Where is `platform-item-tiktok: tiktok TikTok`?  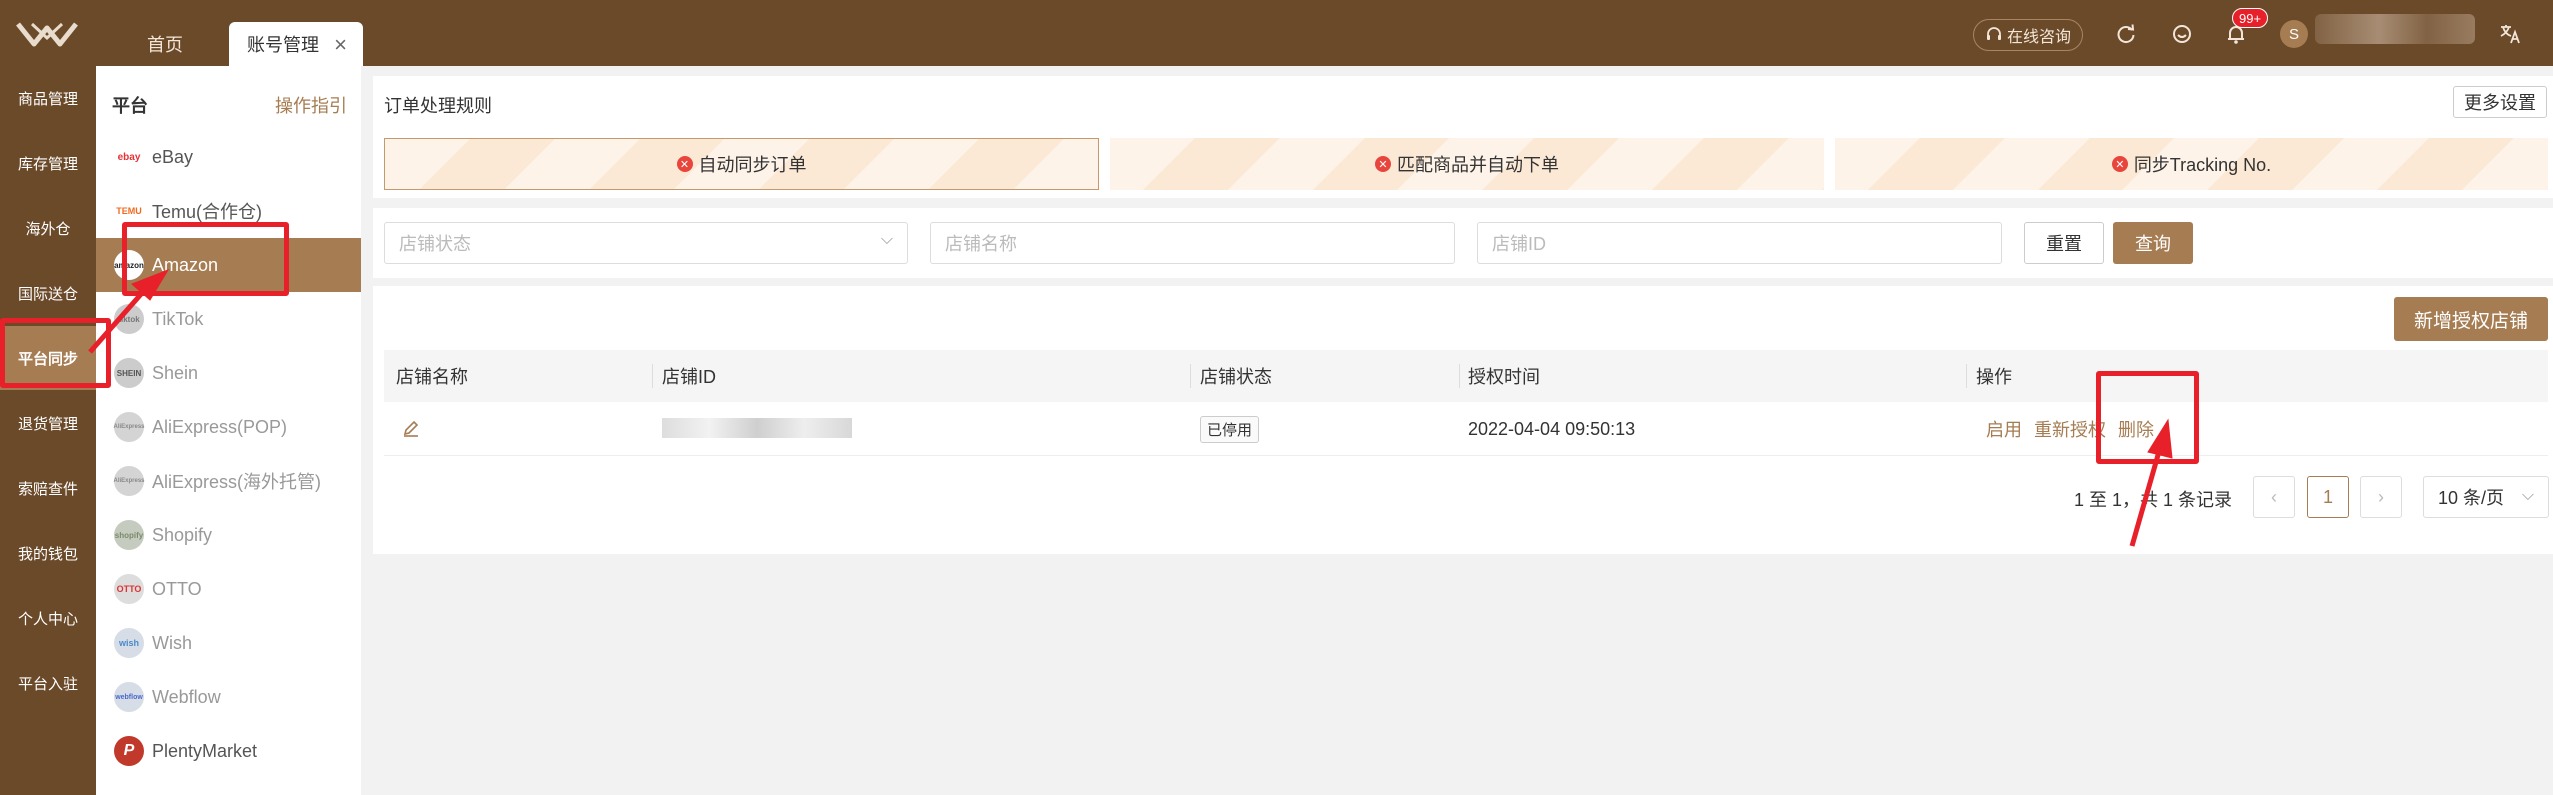
platform-item-tiktok: tiktok TikTok is located at coordinates (228, 319).